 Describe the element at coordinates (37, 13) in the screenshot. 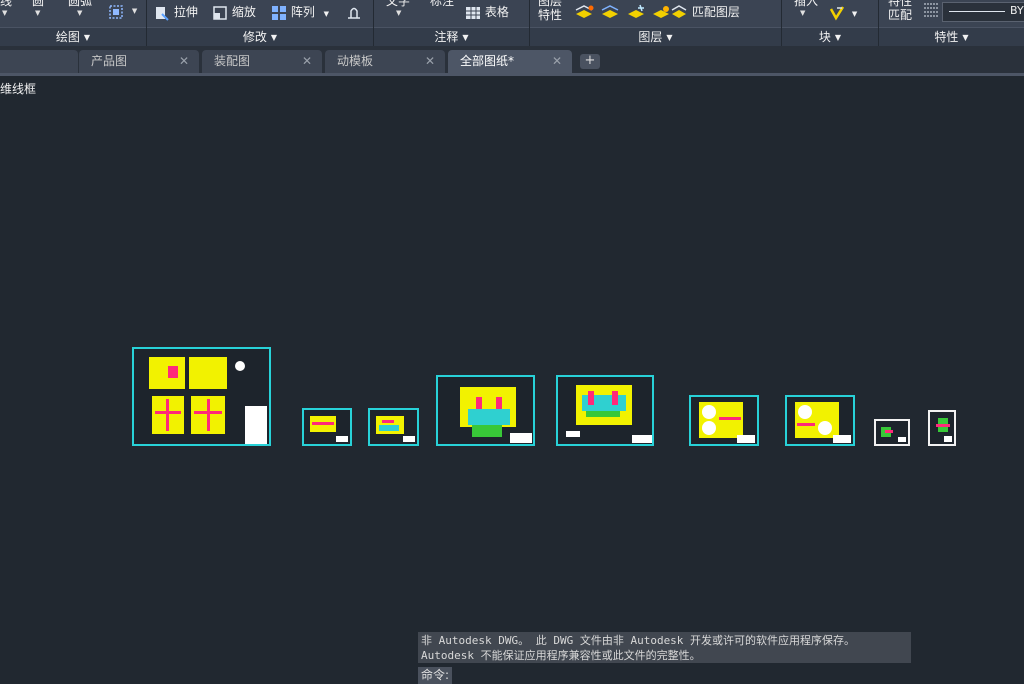

I see `circle-dropdown-icon: ▼` at that location.